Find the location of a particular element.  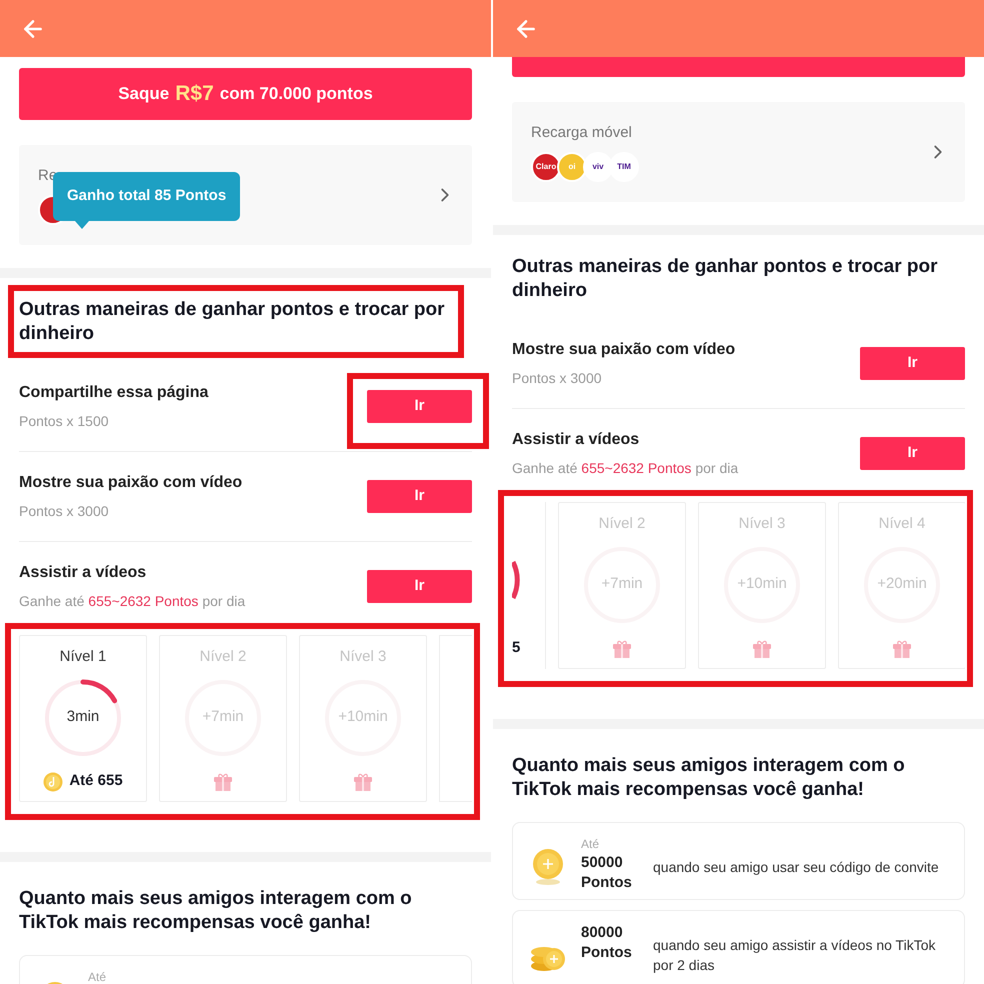

operator-logo: Claro is located at coordinates (546, 167).